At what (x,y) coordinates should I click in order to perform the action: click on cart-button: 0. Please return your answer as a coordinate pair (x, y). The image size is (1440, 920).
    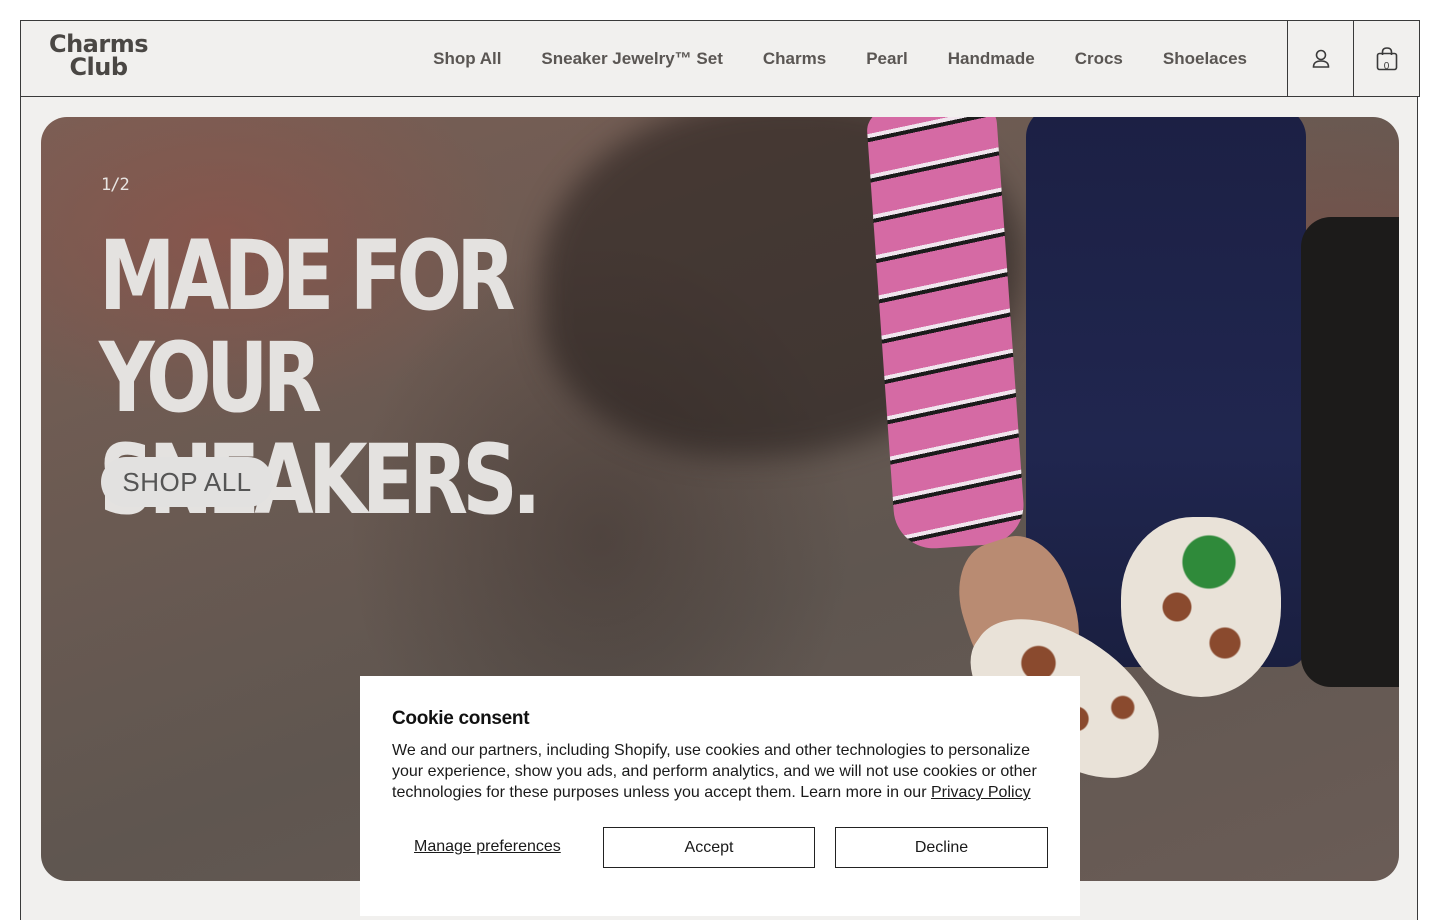
    Looking at the image, I should click on (1386, 58).